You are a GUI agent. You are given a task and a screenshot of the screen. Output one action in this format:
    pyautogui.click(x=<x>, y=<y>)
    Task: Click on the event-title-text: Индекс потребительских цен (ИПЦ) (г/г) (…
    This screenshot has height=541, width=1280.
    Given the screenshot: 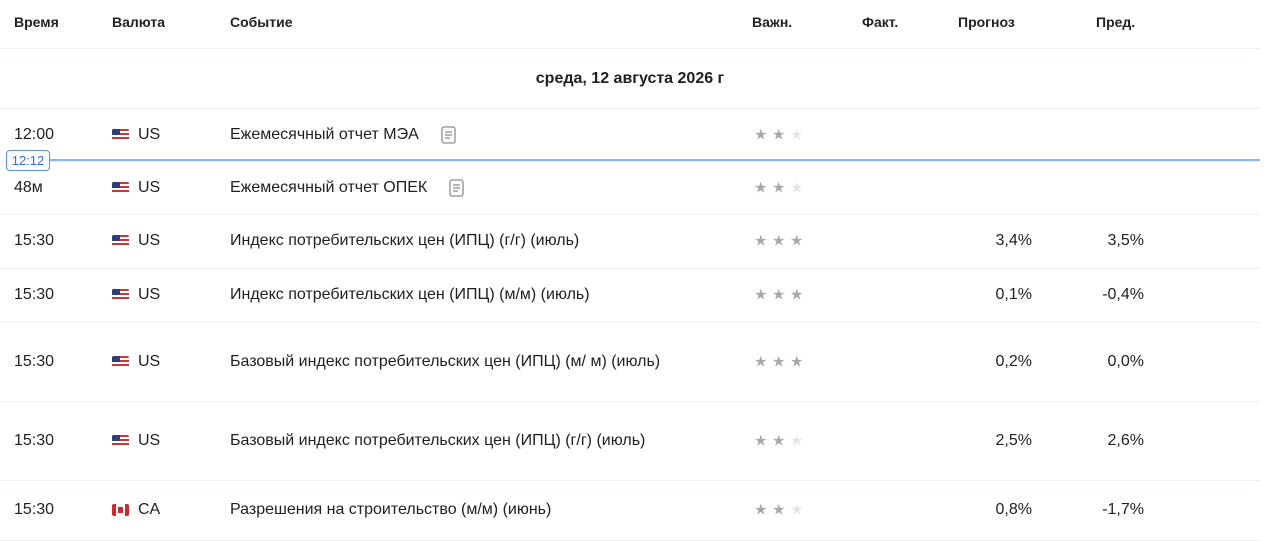 What is the action you would take?
    pyautogui.click(x=404, y=241)
    